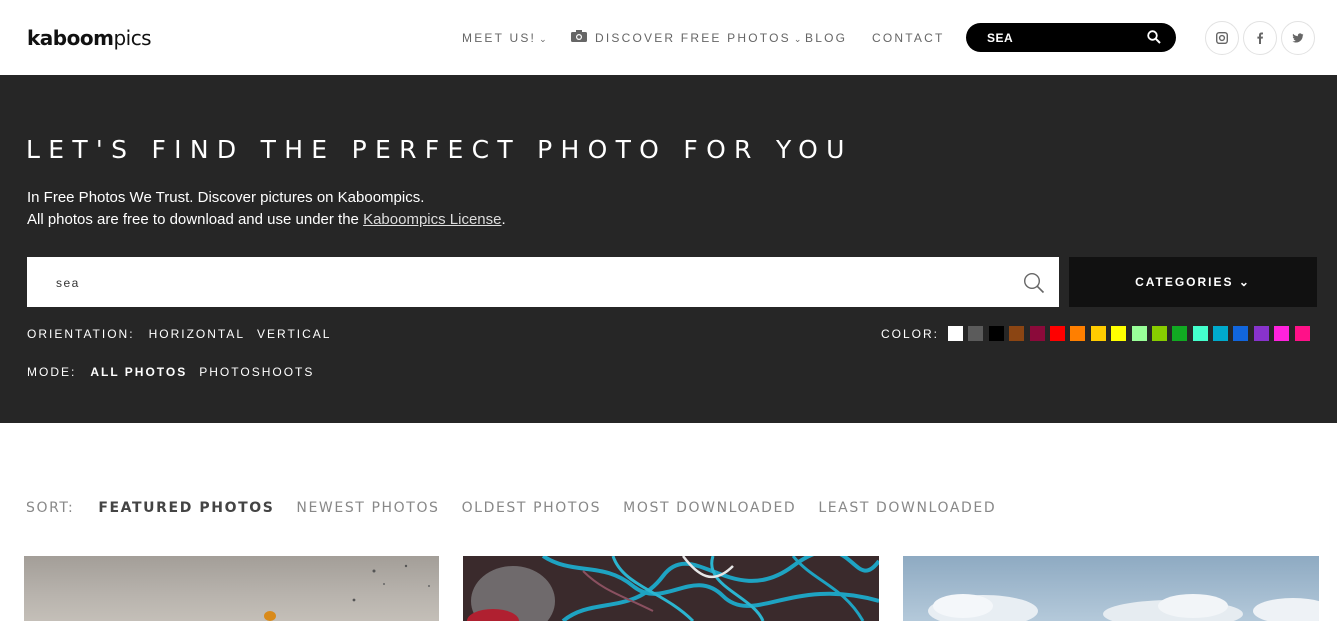 The image size is (1337, 621). I want to click on header-search-input: SEA, so click(1071, 37).